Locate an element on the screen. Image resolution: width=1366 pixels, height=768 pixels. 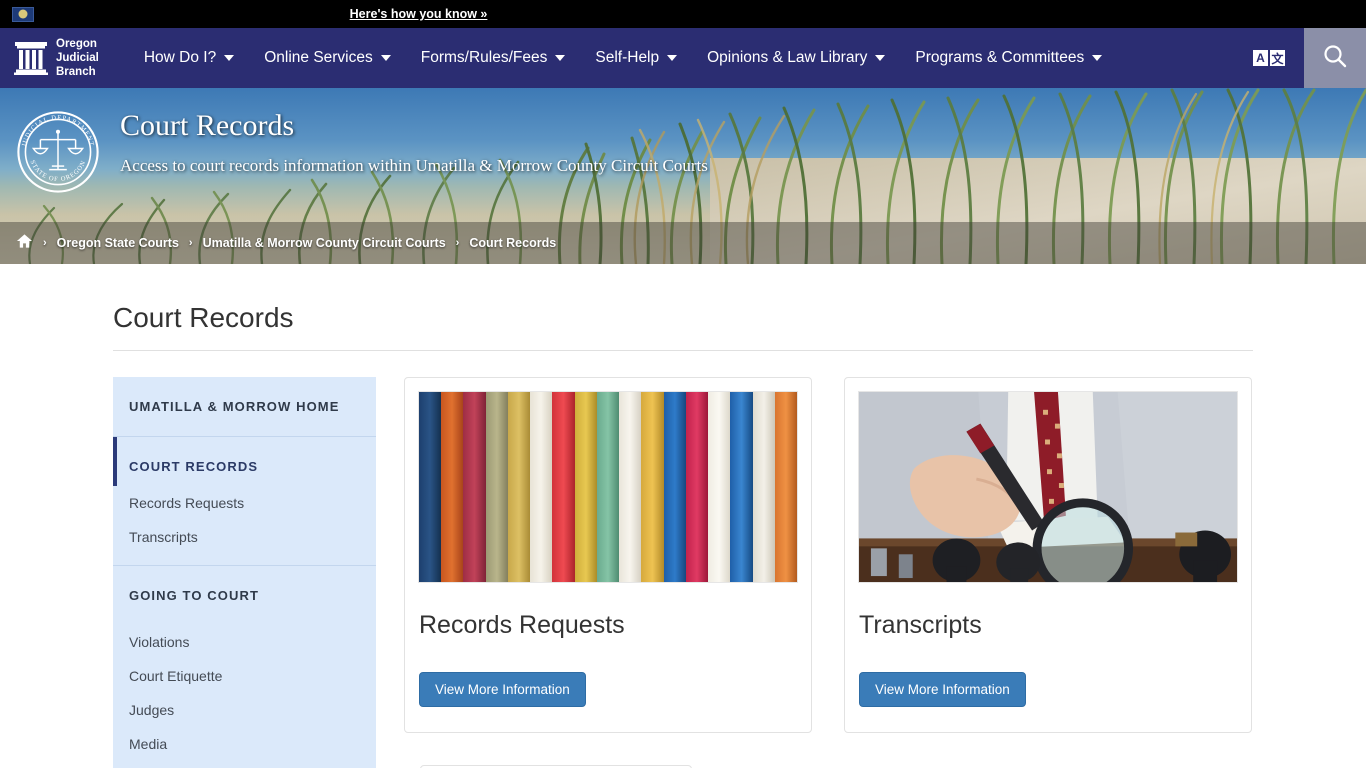
nav-item-self-help: Self-Help is located at coordinates (636, 58).